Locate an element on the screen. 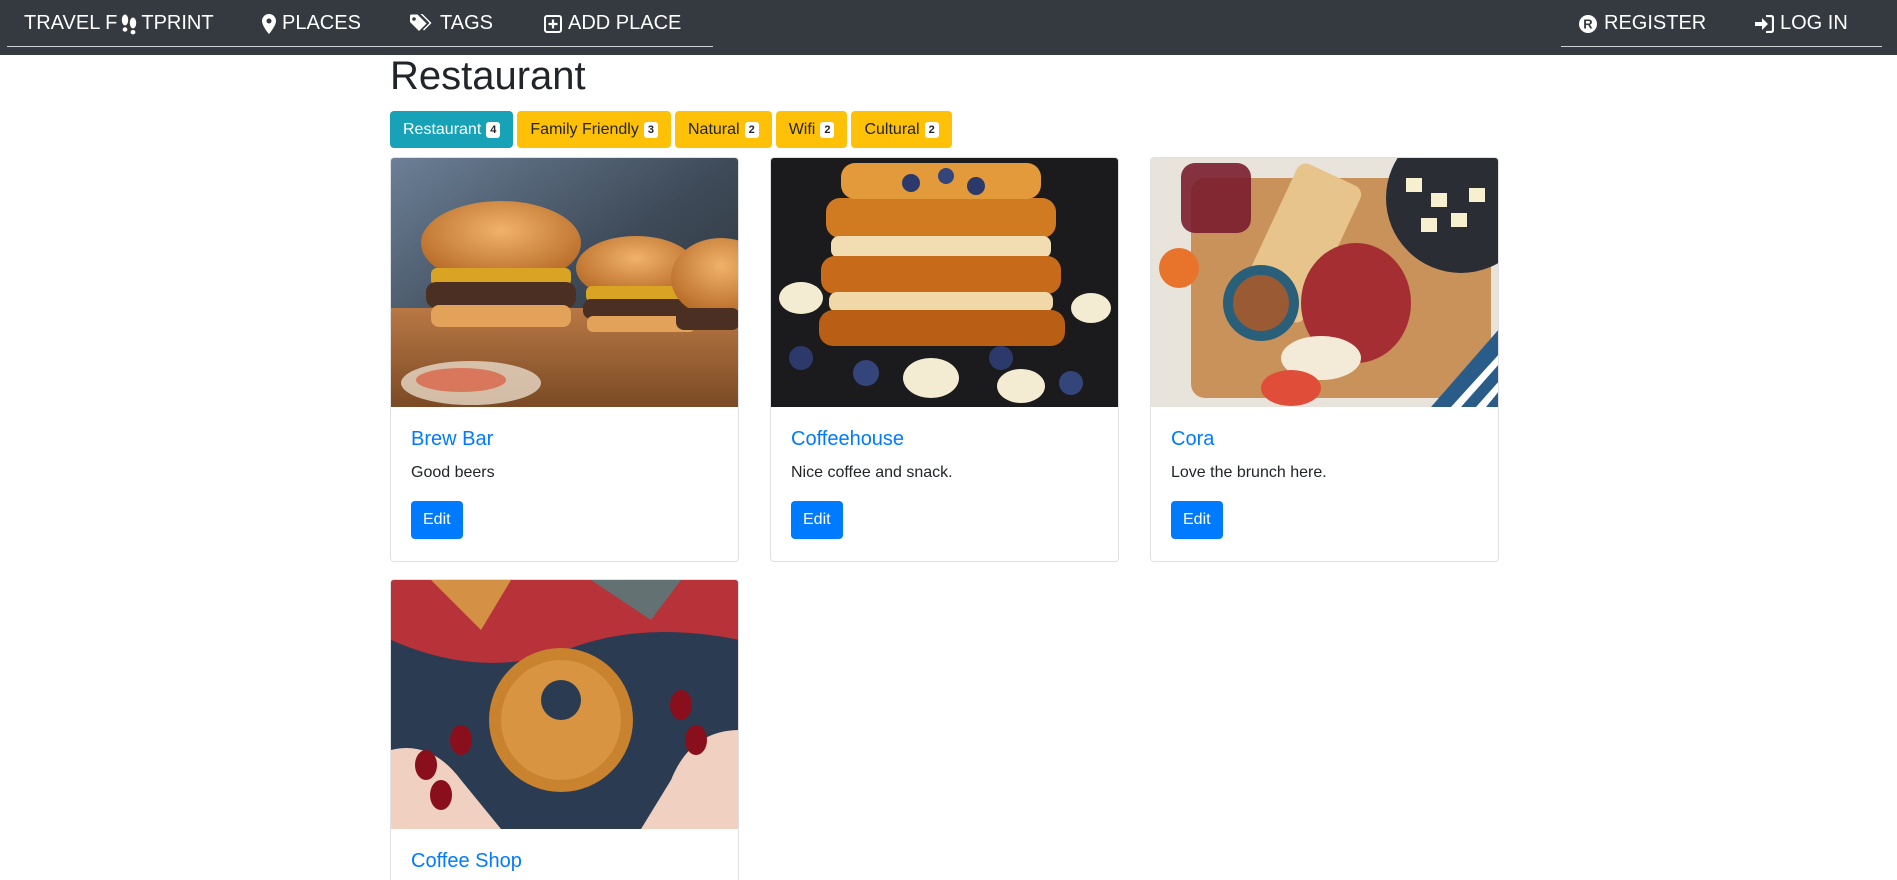 This screenshot has width=1897, height=880. navbar-left-group: TRAVEL F TPRINT PLACES TAGS ADD PLACE is located at coordinates (360, 23).